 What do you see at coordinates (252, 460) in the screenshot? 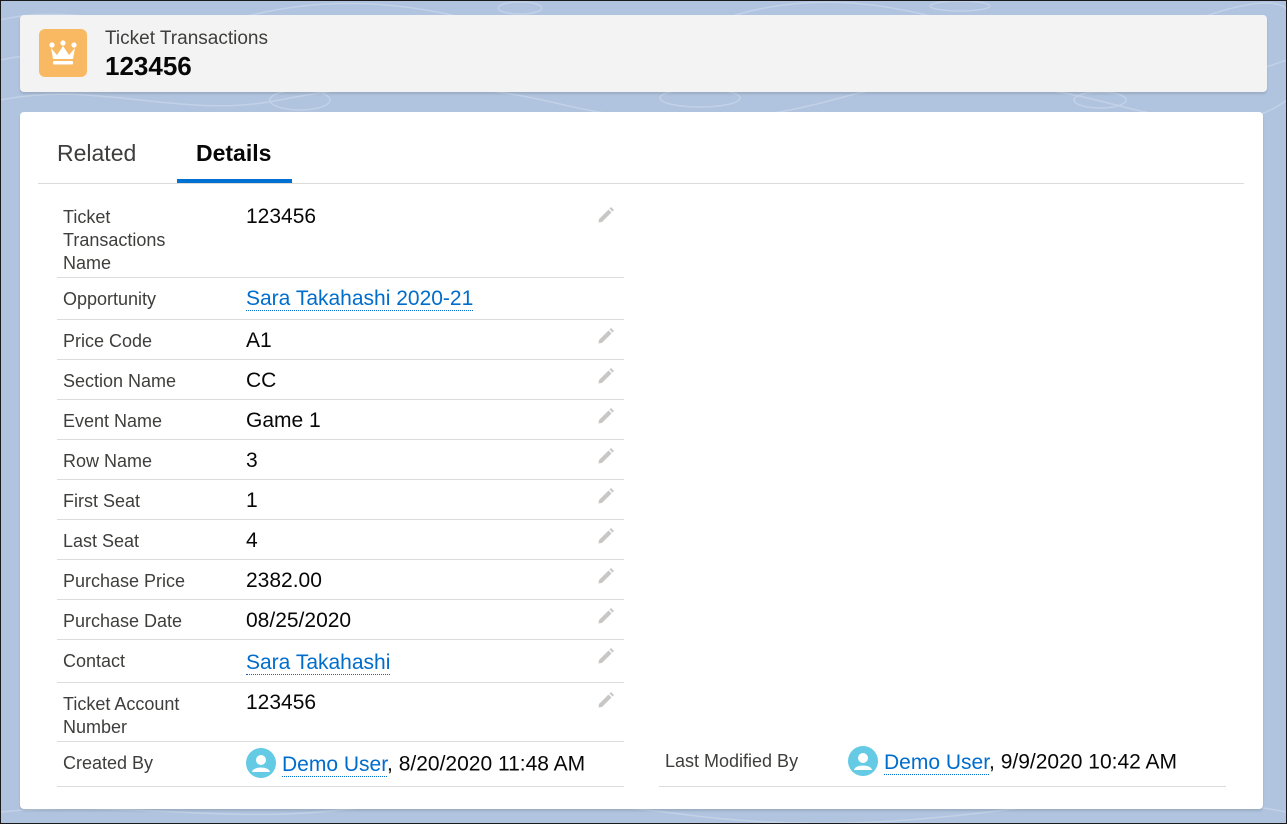
I see `field-value: 3` at bounding box center [252, 460].